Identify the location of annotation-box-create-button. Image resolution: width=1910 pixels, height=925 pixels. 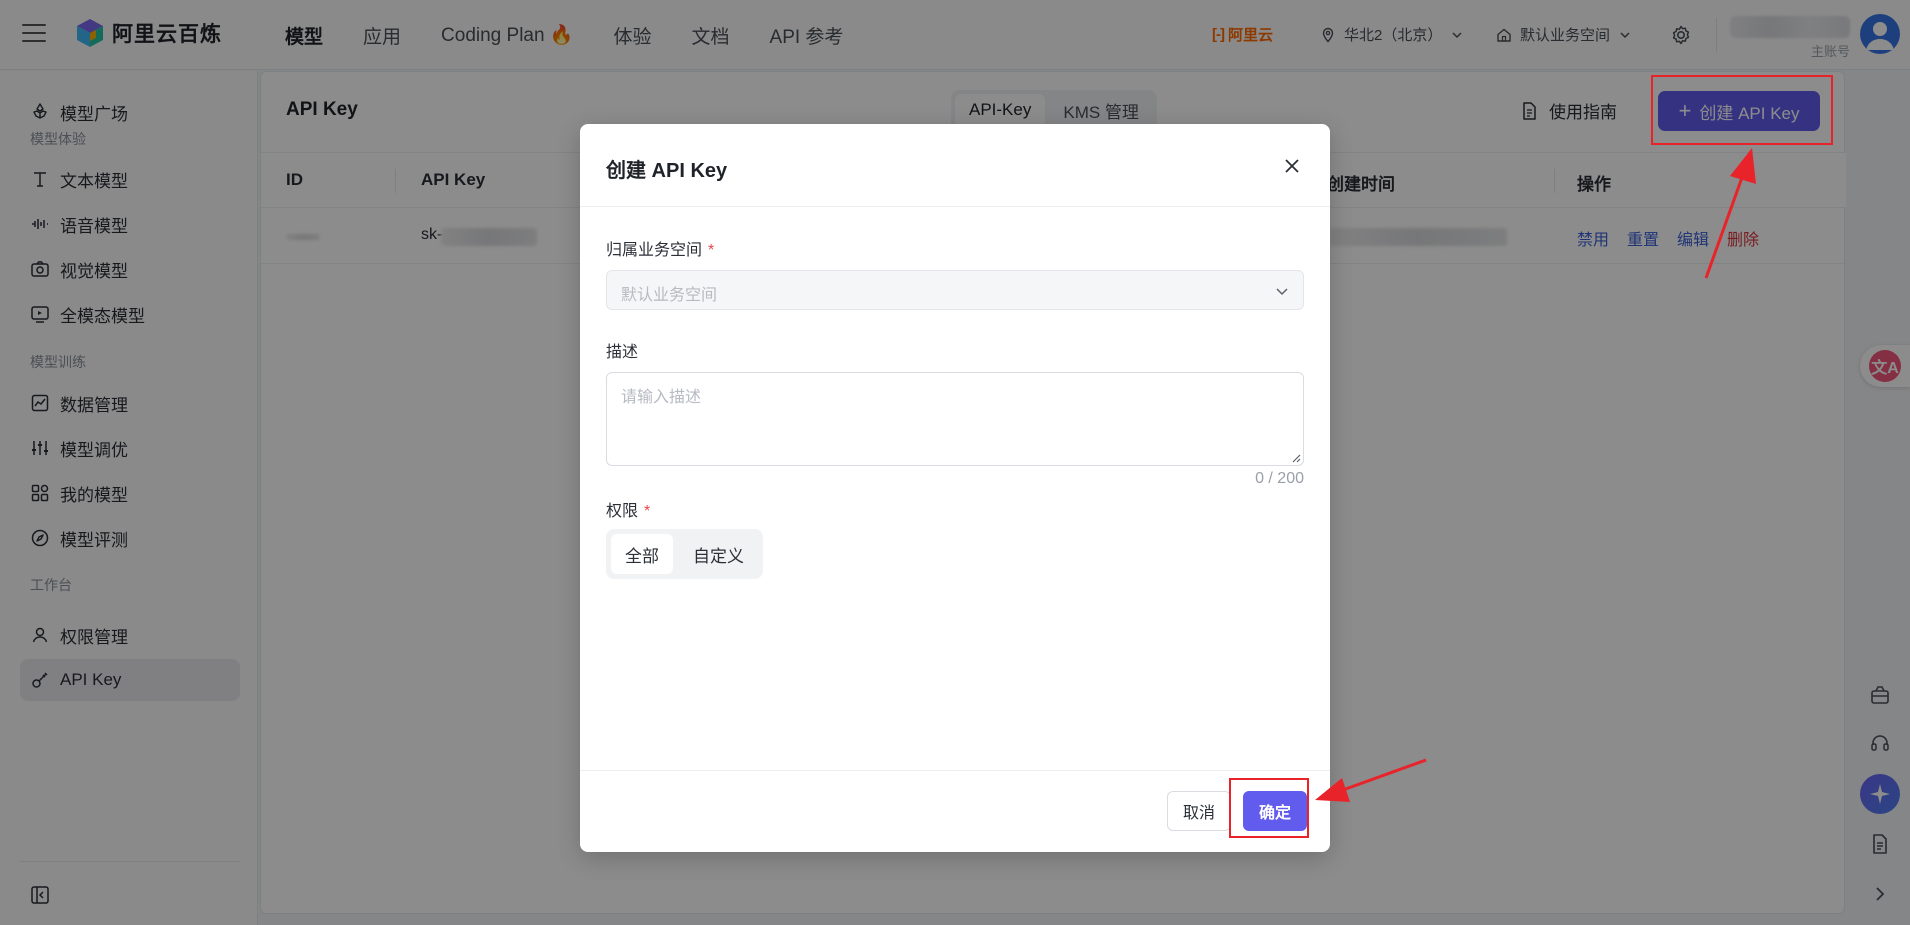
(1742, 110).